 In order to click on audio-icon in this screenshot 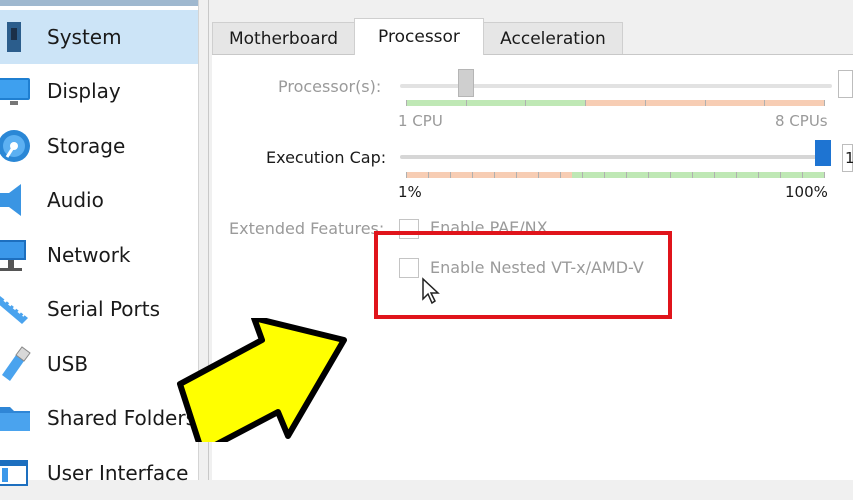, I will do `click(17, 200)`.